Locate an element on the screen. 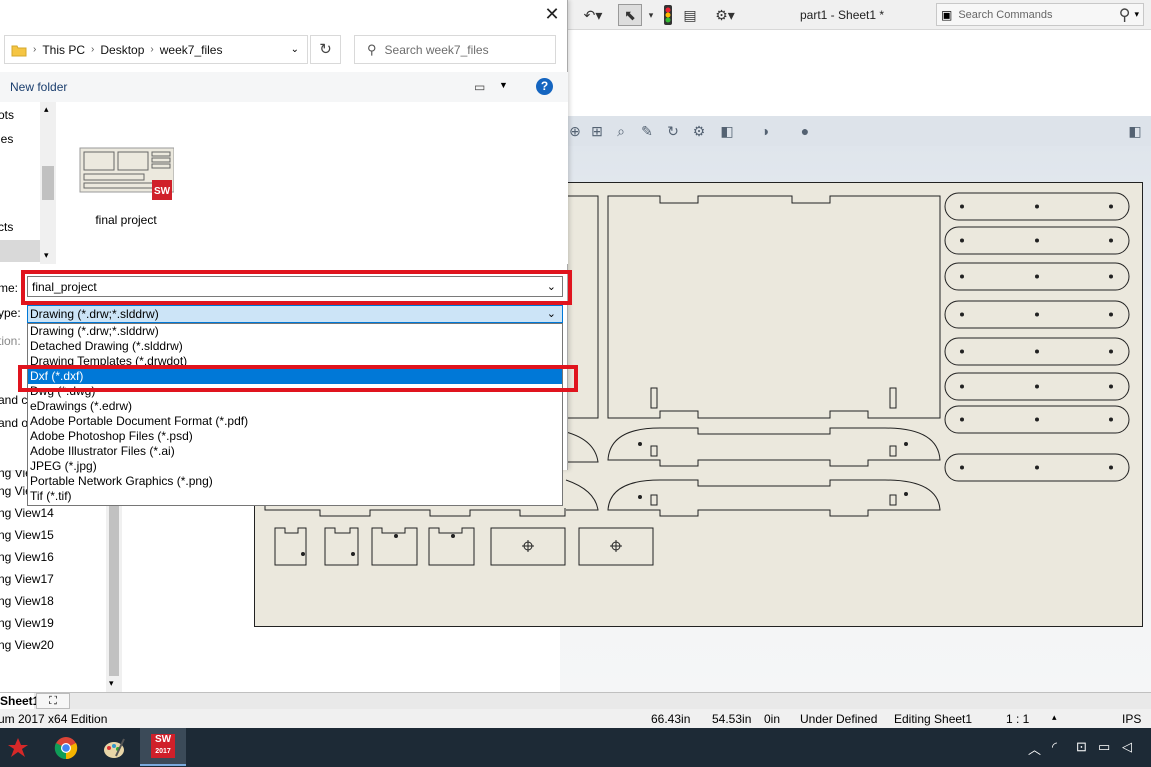 The width and height of the screenshot is (1151, 767). view-options-icon: ▭ is located at coordinates (479, 87).